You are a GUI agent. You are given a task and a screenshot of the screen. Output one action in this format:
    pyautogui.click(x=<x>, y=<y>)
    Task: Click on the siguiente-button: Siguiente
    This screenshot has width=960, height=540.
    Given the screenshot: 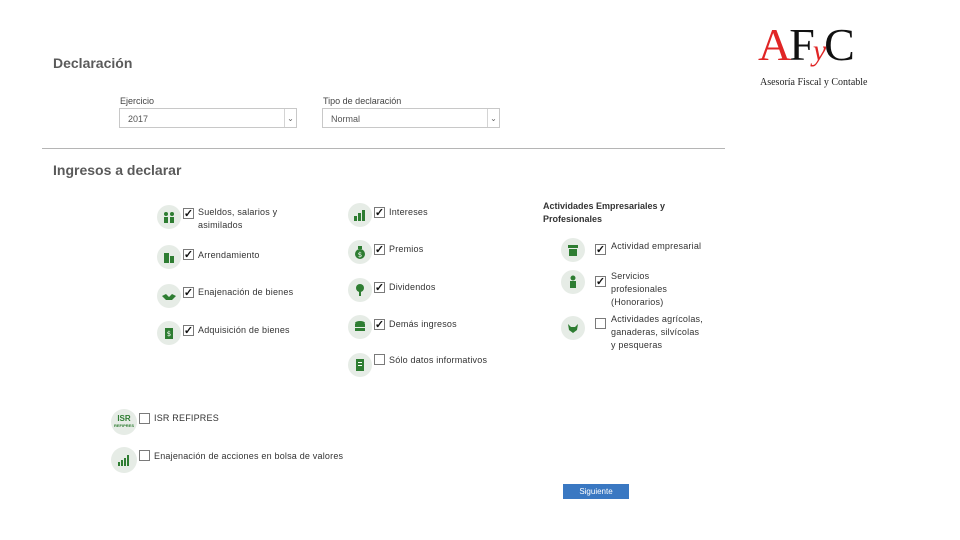 What is the action you would take?
    pyautogui.click(x=596, y=491)
    